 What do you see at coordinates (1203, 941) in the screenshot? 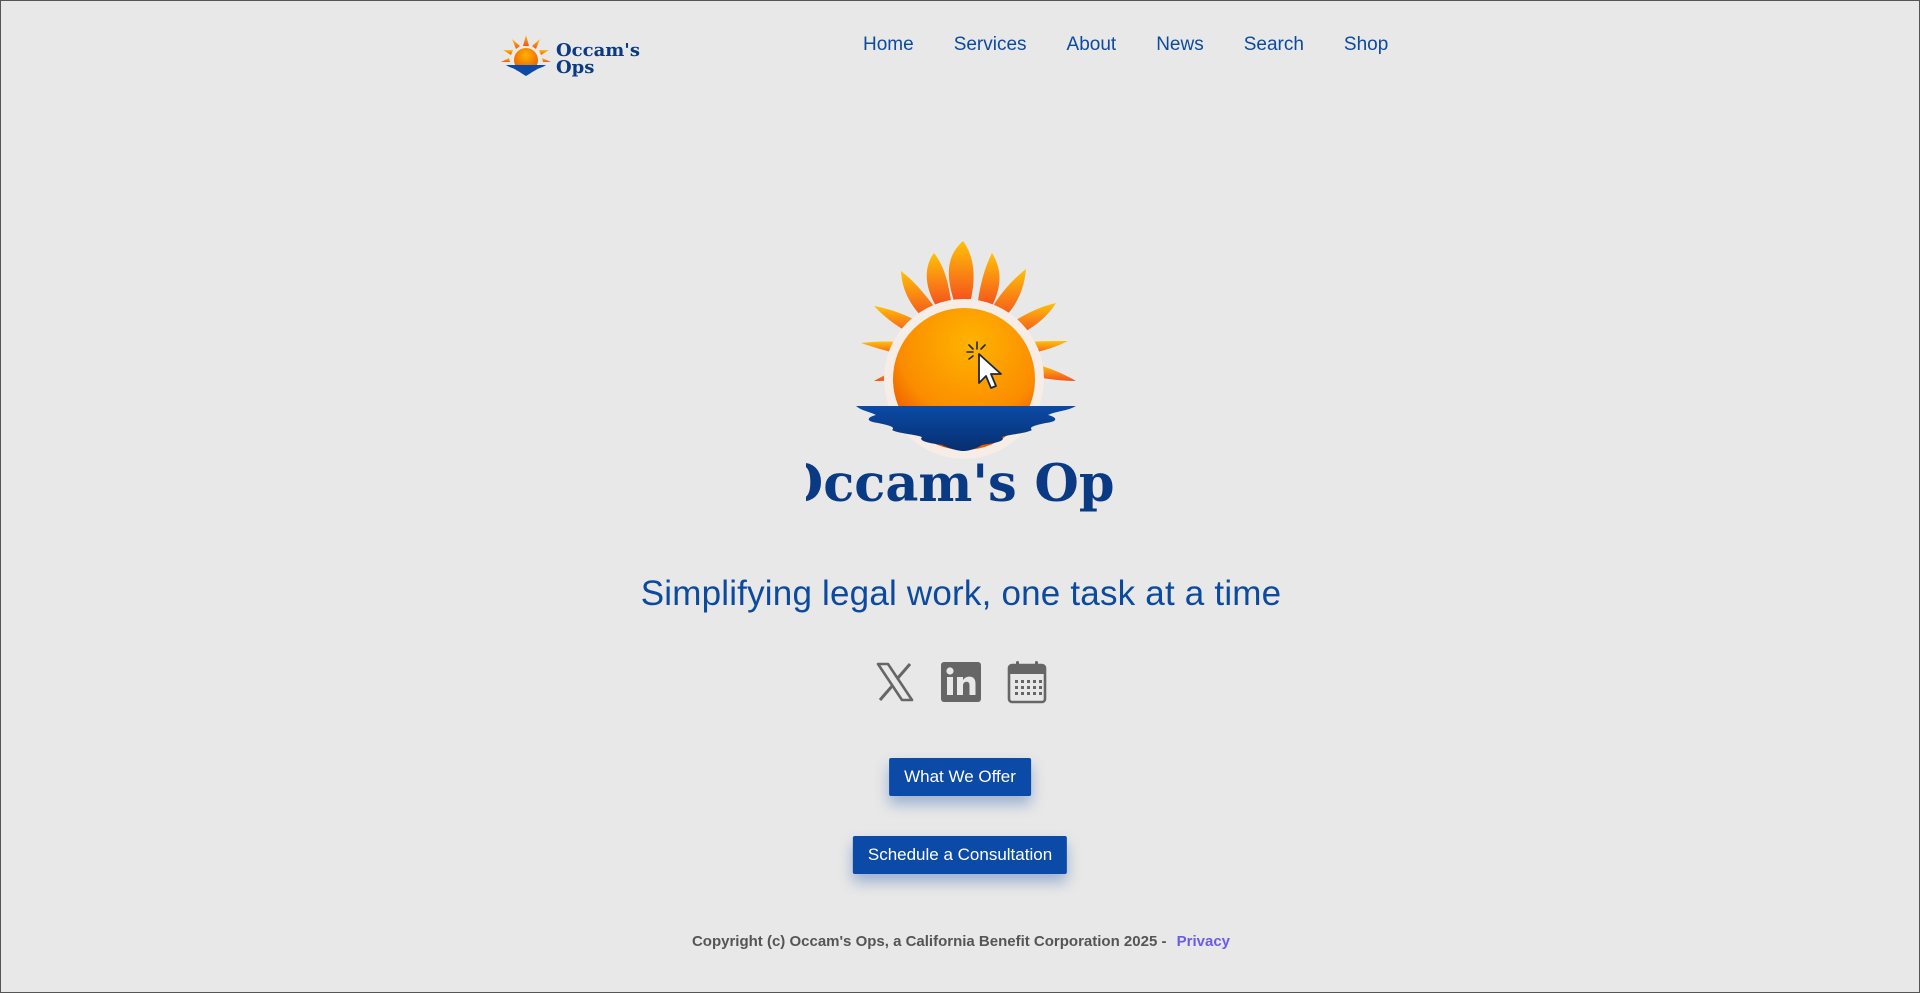
I see `privacy-link: Privacy` at bounding box center [1203, 941].